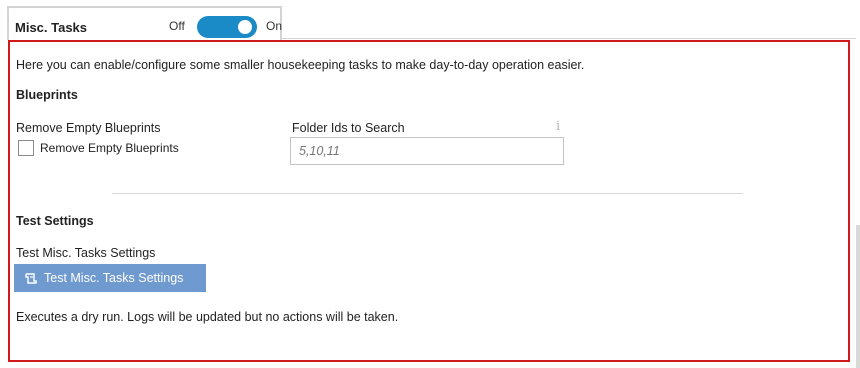 The height and width of the screenshot is (368, 860). What do you see at coordinates (858, 296) in the screenshot?
I see `scrollbar` at bounding box center [858, 296].